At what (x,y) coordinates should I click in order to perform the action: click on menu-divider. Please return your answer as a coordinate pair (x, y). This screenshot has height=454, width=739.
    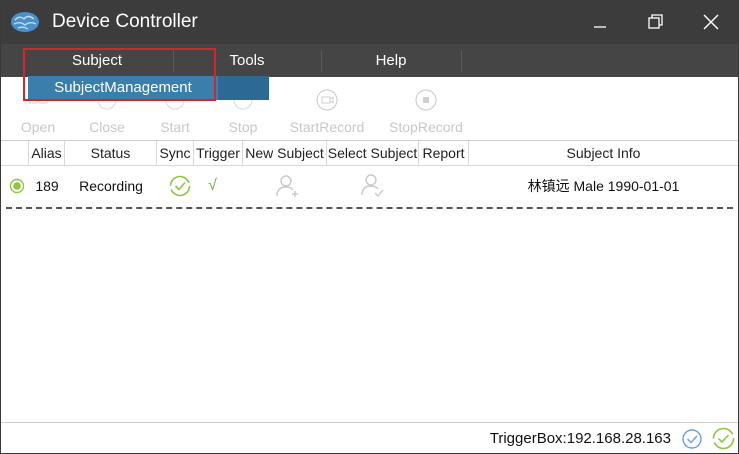
    Looking at the image, I should click on (461, 61).